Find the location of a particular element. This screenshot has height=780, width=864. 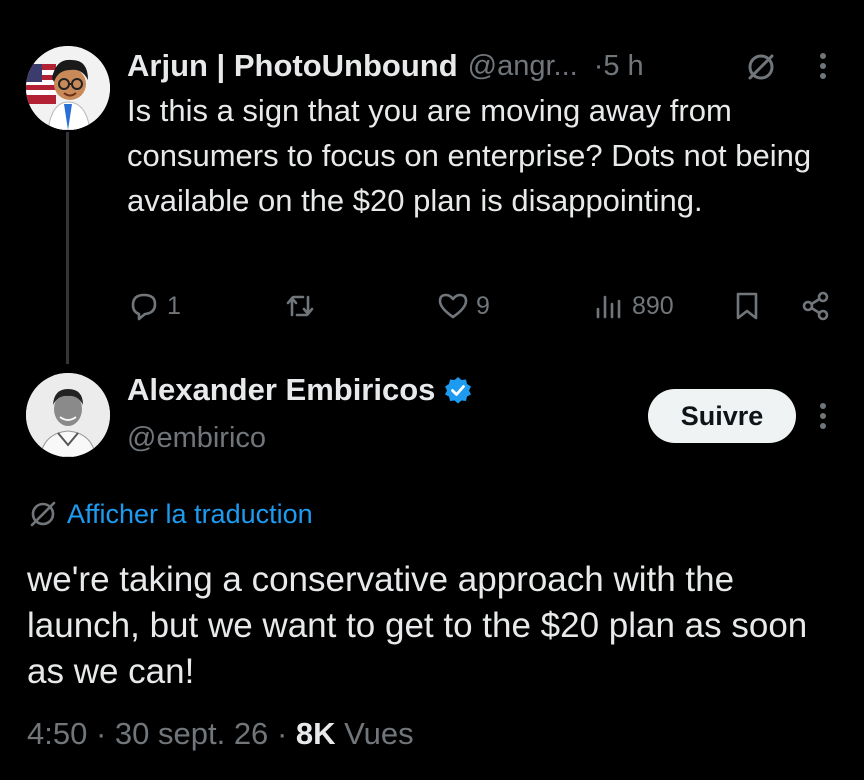

reply-author-name: Arjun | PhotoUnbound is located at coordinates (292, 66).